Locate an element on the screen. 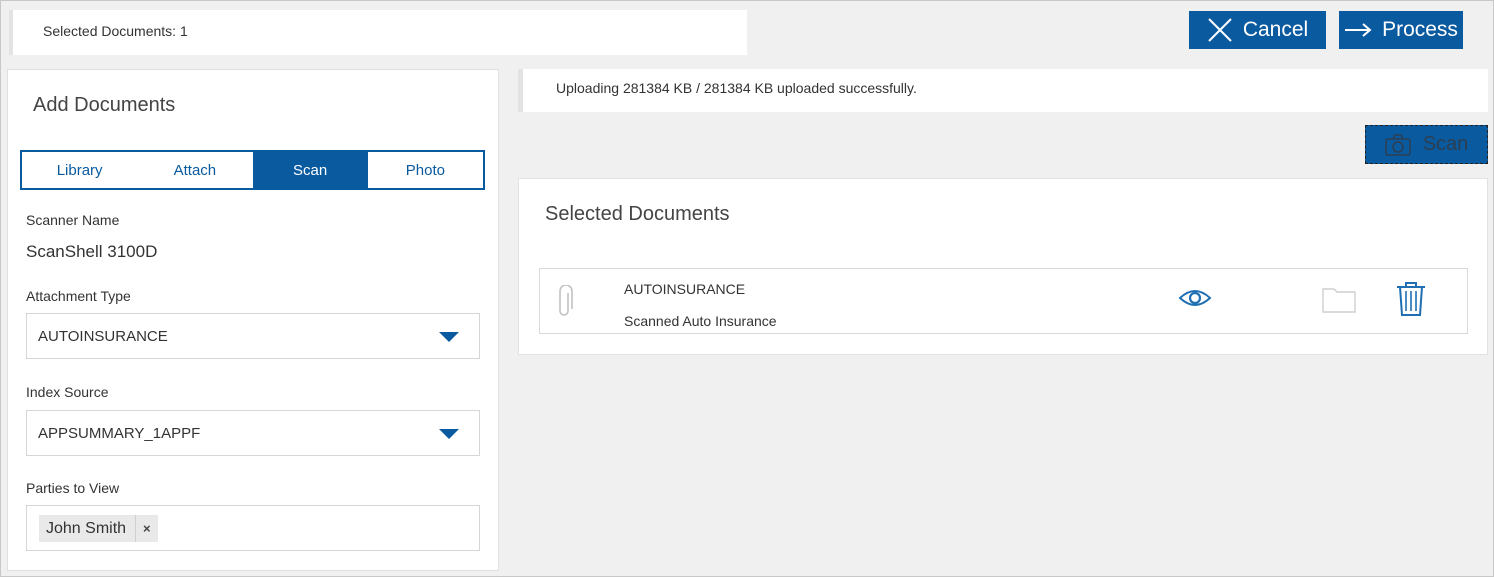 The height and width of the screenshot is (577, 1494). close-icon is located at coordinates (1220, 30).